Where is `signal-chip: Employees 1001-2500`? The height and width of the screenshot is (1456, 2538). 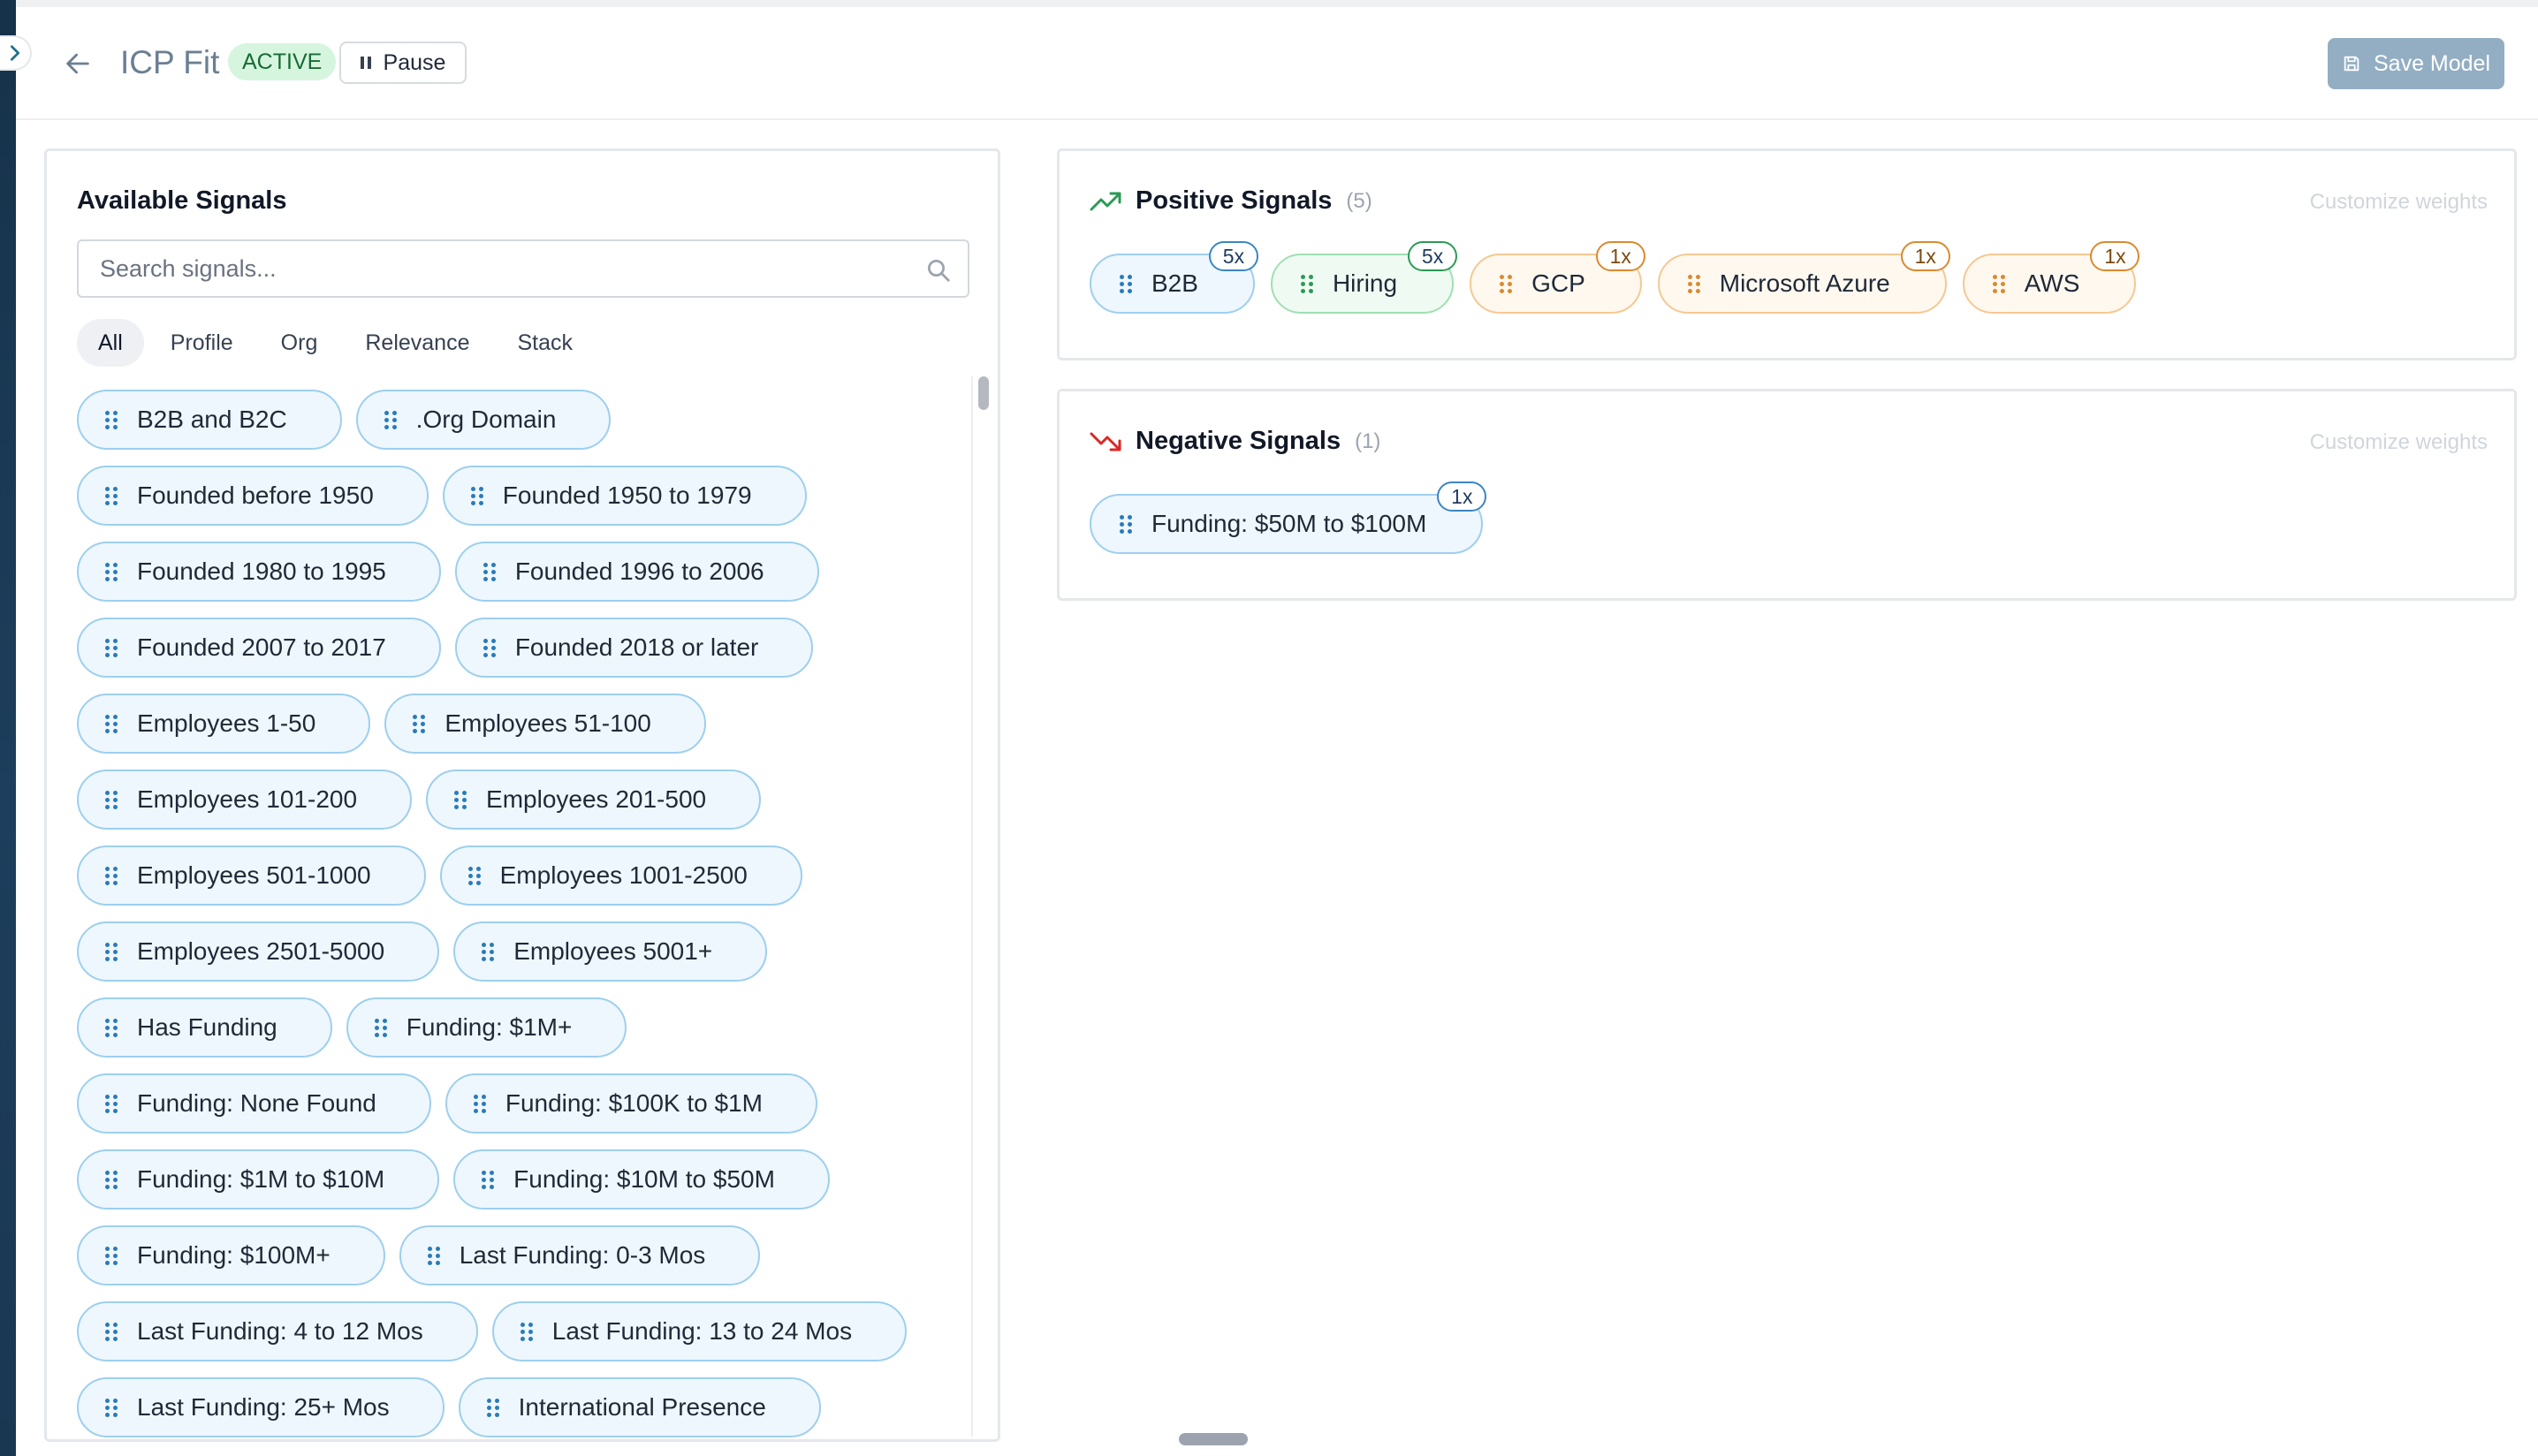
signal-chip: Employees 1001-2500 is located at coordinates (621, 876).